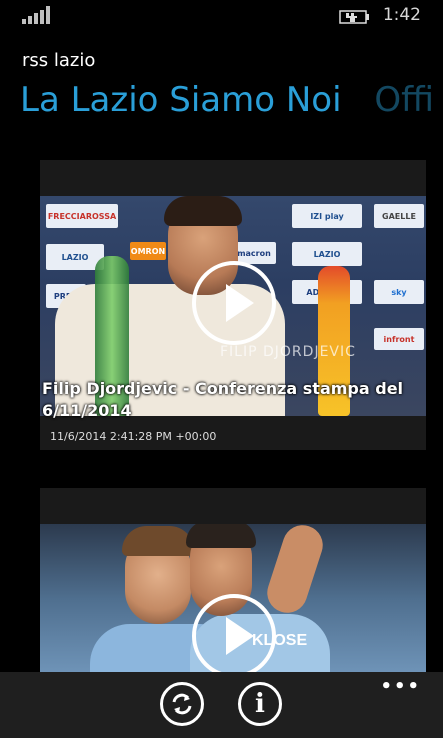  What do you see at coordinates (133, 436) in the screenshot?
I see `feed-item-date: 11/6/2014 2:41:28 PM +00:00` at bounding box center [133, 436].